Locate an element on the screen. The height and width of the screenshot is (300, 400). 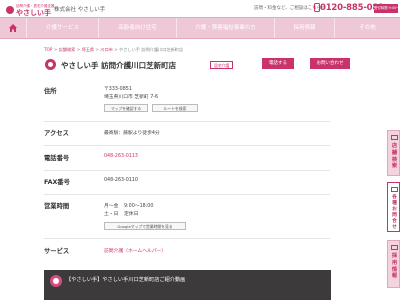
hours-time: 9:00〜18:00 is located at coordinates (139, 206).